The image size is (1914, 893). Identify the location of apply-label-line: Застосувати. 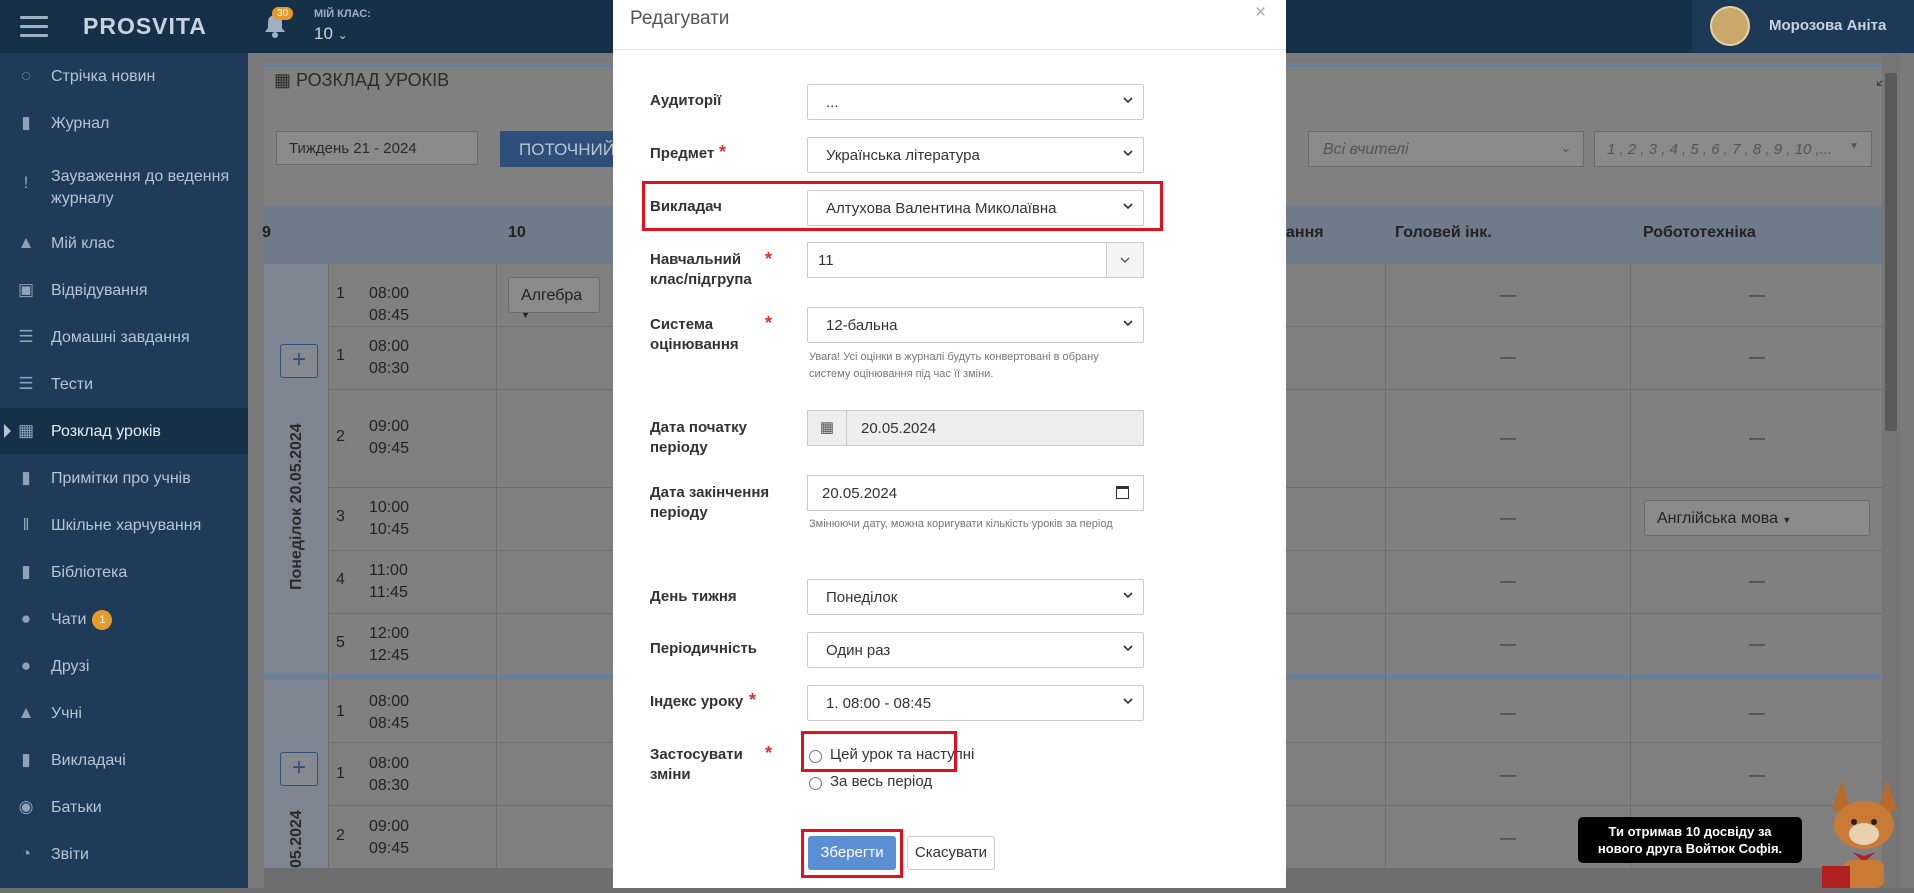
(696, 754).